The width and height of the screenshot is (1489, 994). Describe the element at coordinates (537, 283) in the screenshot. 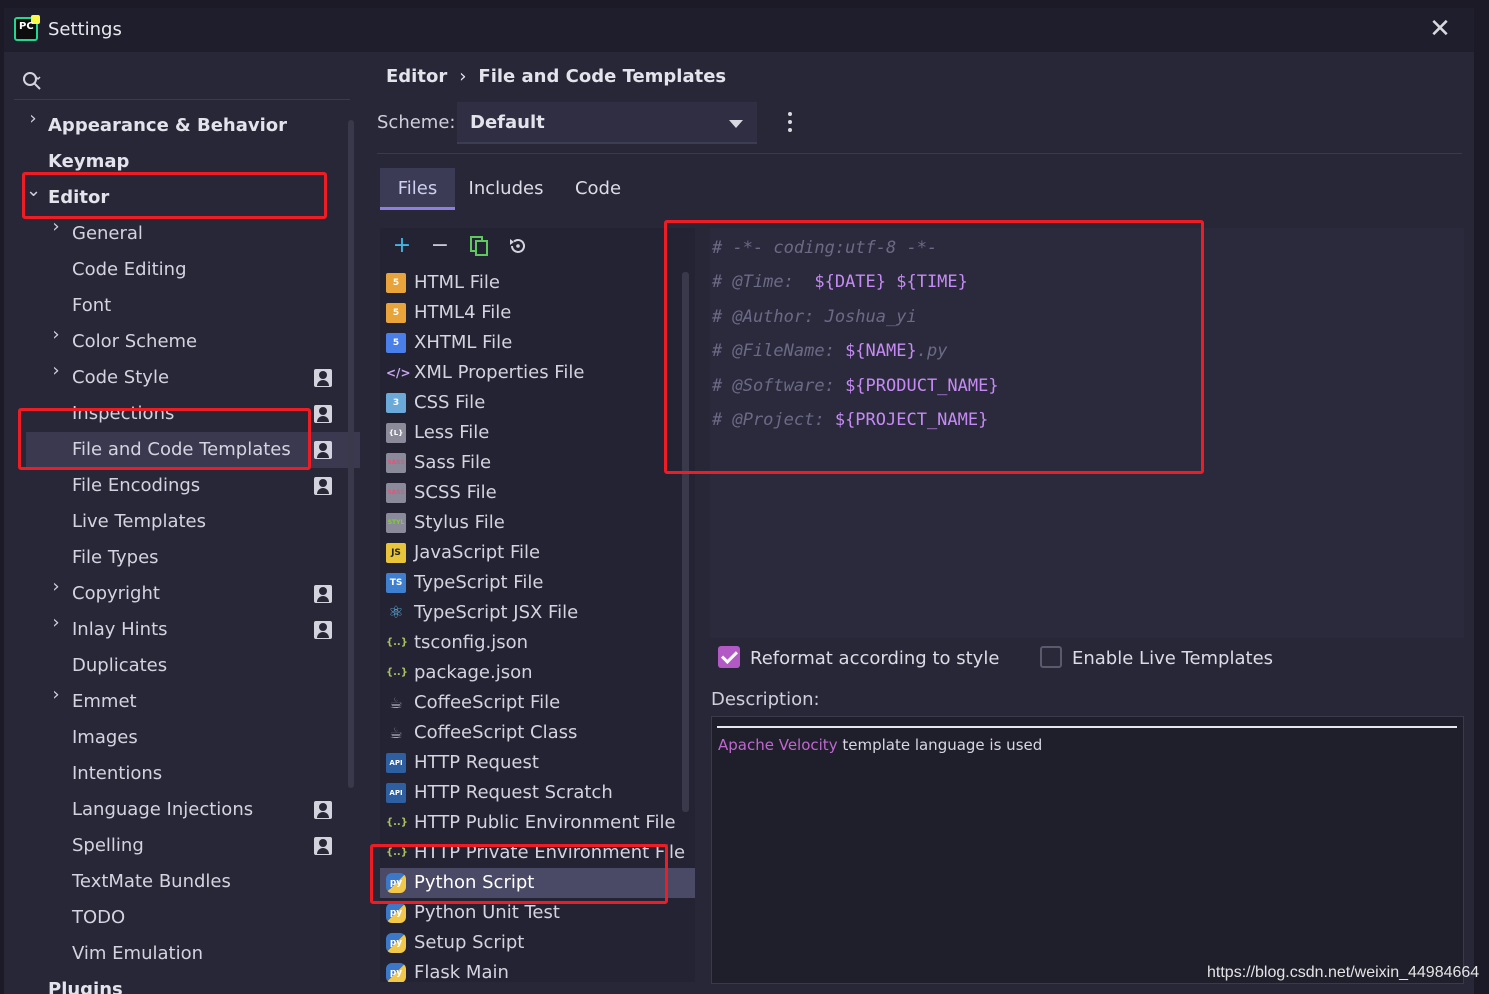

I see `list-item-html-file: 5 HTML File` at that location.